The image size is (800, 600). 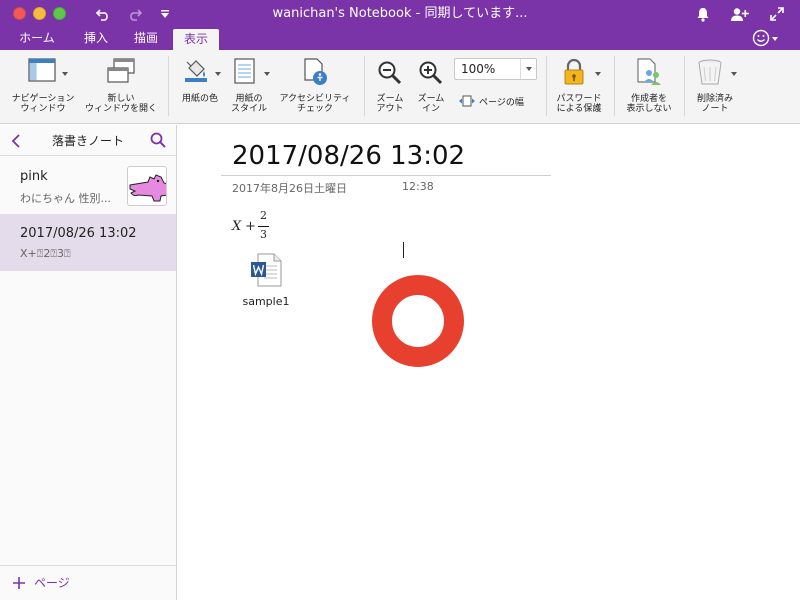 I want to click on new-window-button: 新しい ウィンドウを開く, so click(x=121, y=87).